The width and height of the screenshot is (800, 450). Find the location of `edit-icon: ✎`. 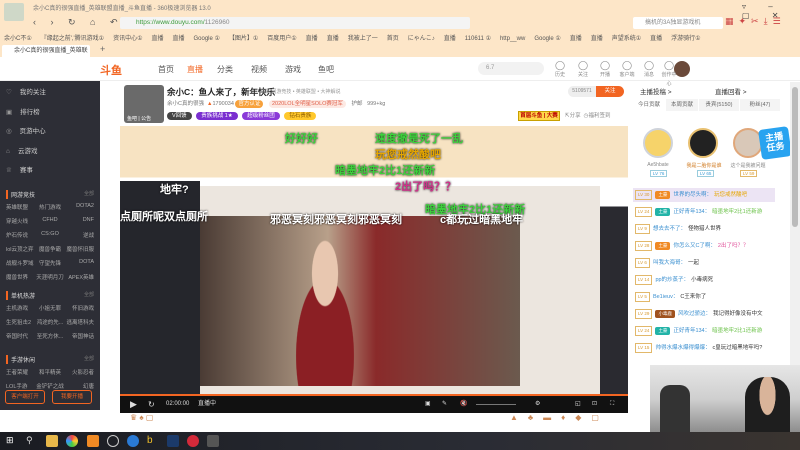

edit-icon: ✎ is located at coordinates (444, 404).